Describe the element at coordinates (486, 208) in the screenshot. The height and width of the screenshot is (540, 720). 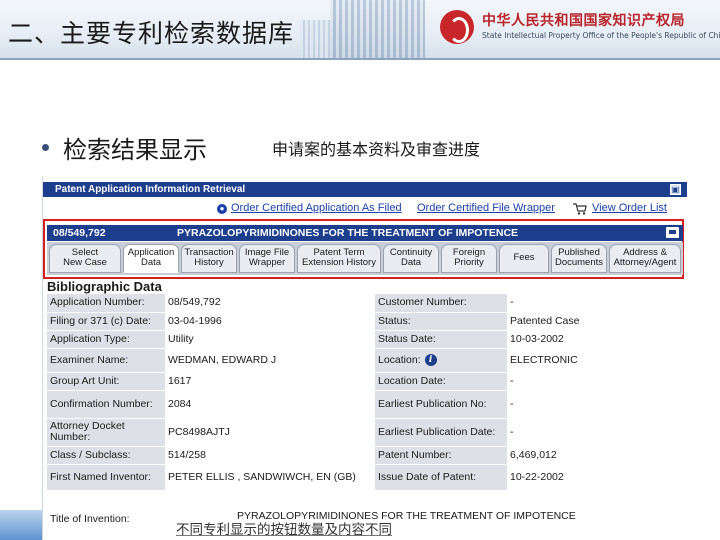
I see `order-certified-file-wrapper-link: Order Certified File Wrapper` at that location.